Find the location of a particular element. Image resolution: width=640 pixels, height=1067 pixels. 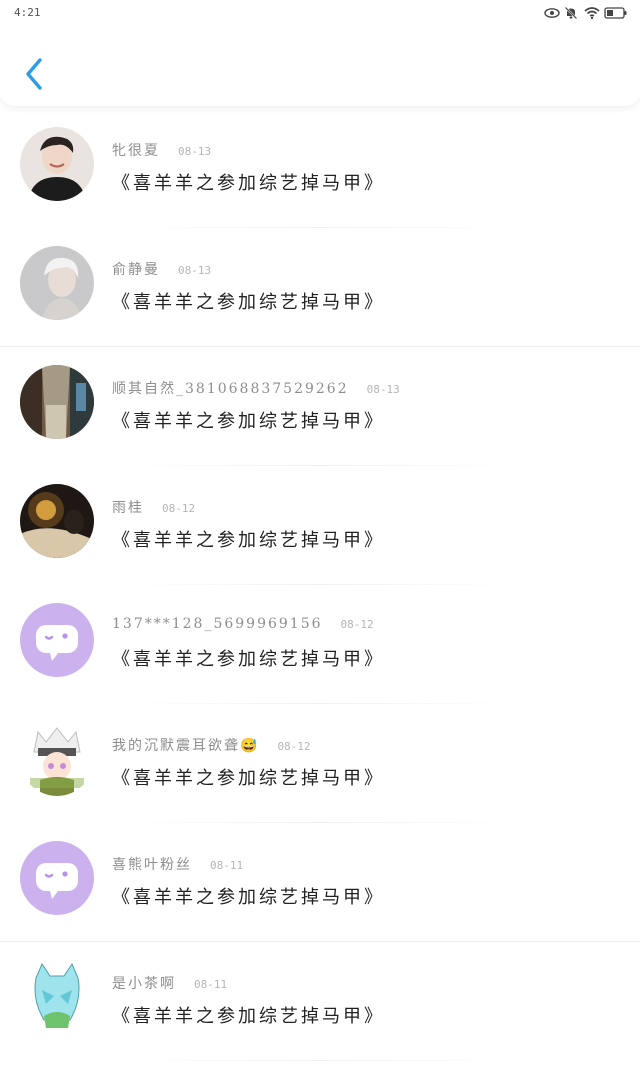

list-item: 顺其自然_381068837529262 08-13 《喜羊羊之参加综艺掉马甲》 is located at coordinates (320, 406).